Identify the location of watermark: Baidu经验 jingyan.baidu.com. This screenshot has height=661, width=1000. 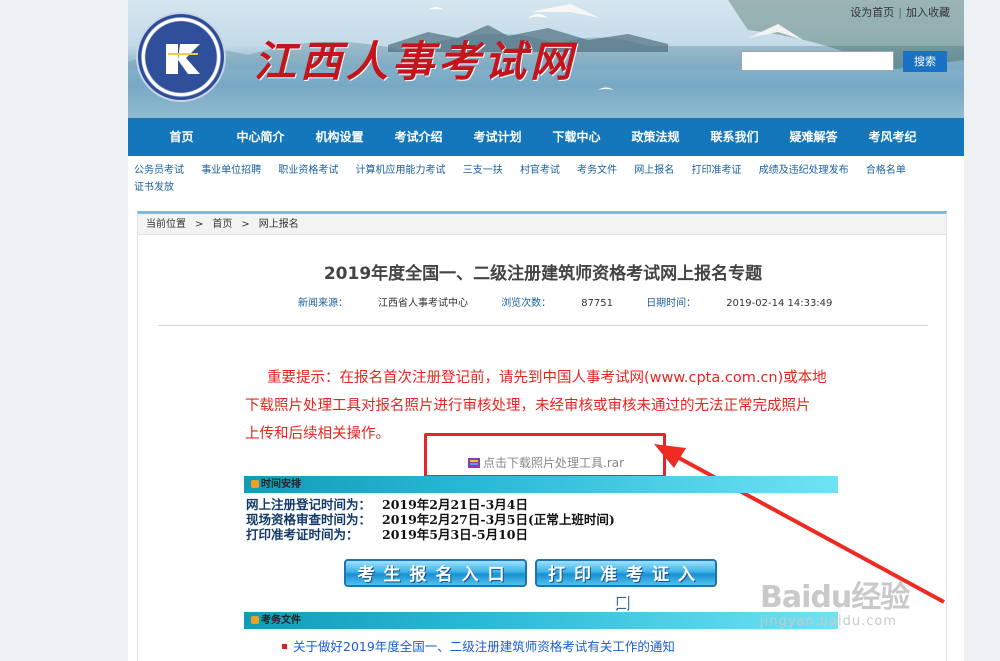
(835, 600).